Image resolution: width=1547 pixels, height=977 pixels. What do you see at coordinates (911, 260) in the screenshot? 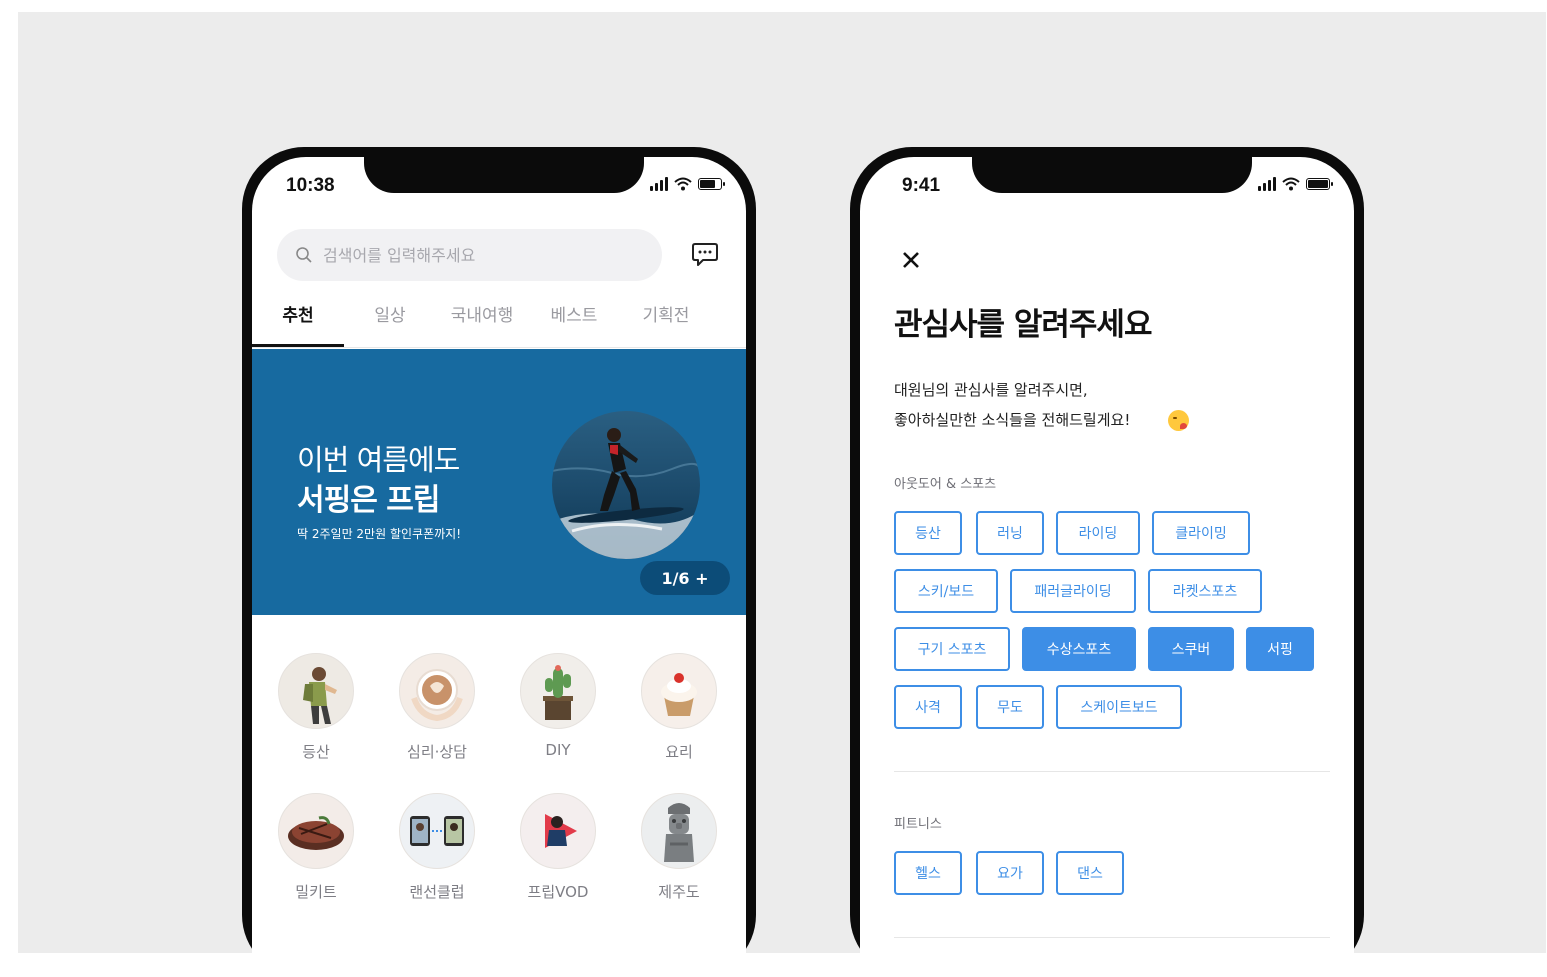
I see `close-icon` at bounding box center [911, 260].